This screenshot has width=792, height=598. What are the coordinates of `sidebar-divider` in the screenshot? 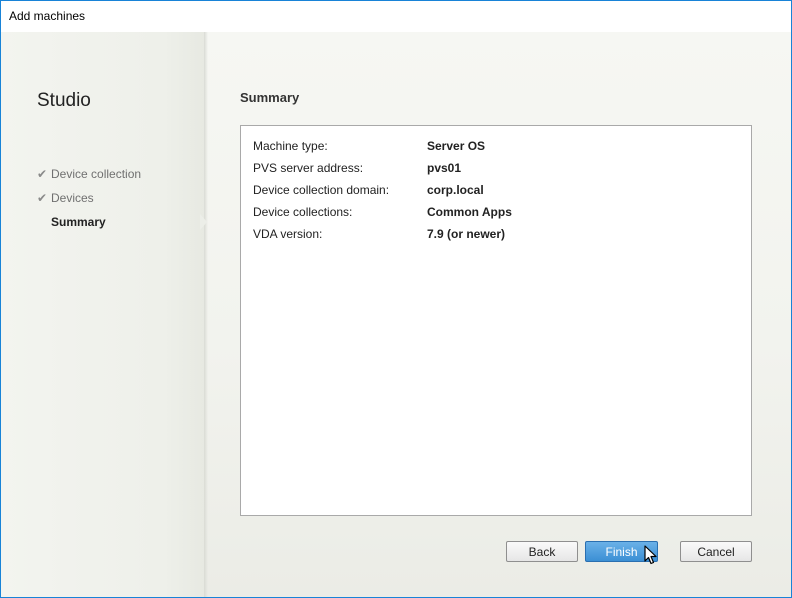 It's located at (206, 314).